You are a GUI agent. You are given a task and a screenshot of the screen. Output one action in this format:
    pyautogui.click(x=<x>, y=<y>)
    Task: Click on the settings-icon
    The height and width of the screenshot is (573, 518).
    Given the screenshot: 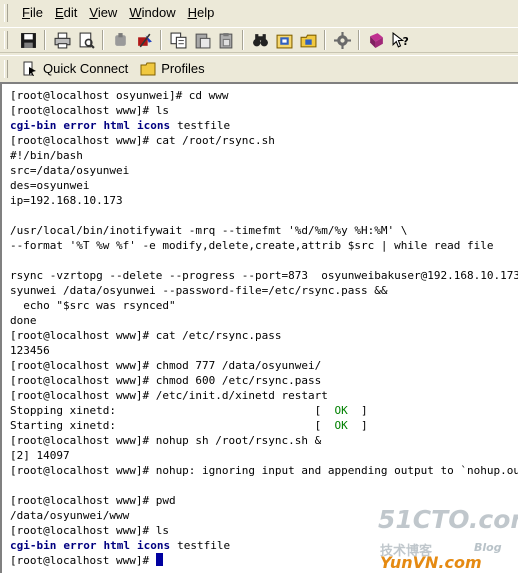 What is the action you would take?
    pyautogui.click(x=342, y=40)
    